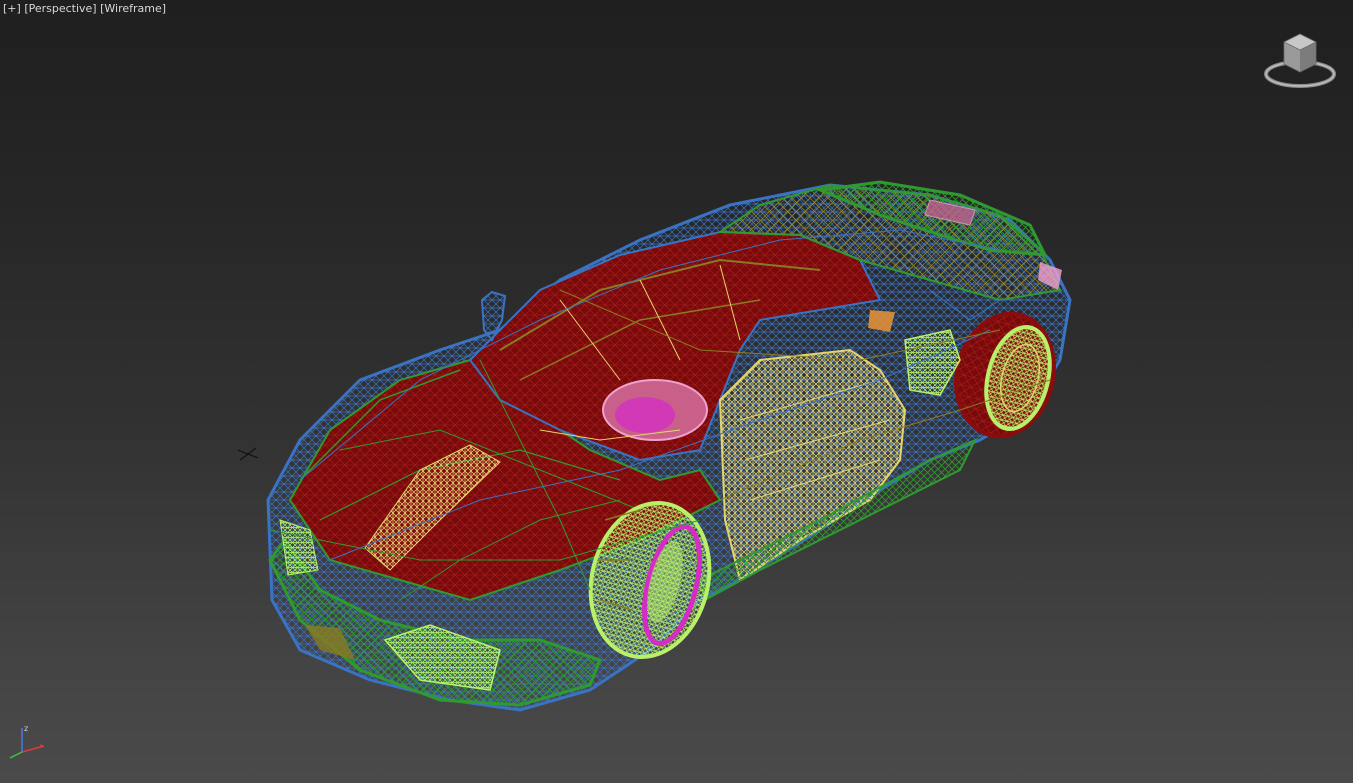  Describe the element at coordinates (248, 454) in the screenshot. I see `pivot-marker-icon` at that location.